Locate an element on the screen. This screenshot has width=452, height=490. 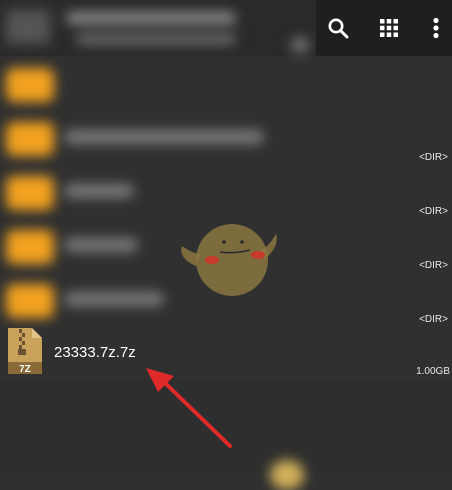
more-vert-icon is located at coordinates (435, 28).